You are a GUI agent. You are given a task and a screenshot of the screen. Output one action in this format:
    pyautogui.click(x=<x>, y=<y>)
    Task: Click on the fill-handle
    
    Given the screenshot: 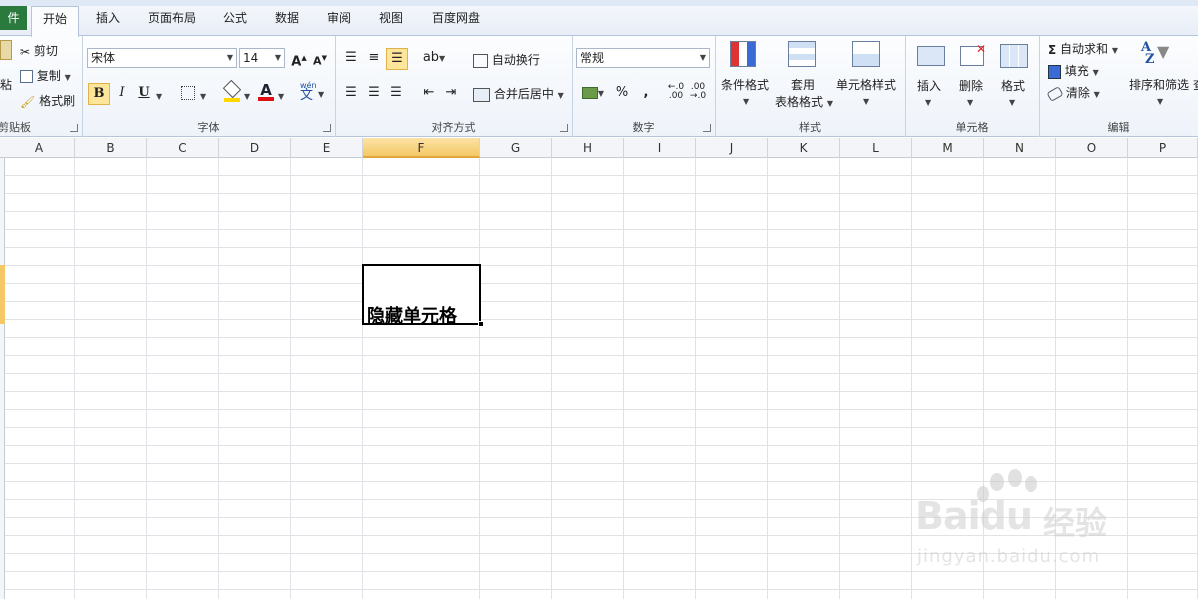 What is the action you would take?
    pyautogui.click(x=481, y=324)
    